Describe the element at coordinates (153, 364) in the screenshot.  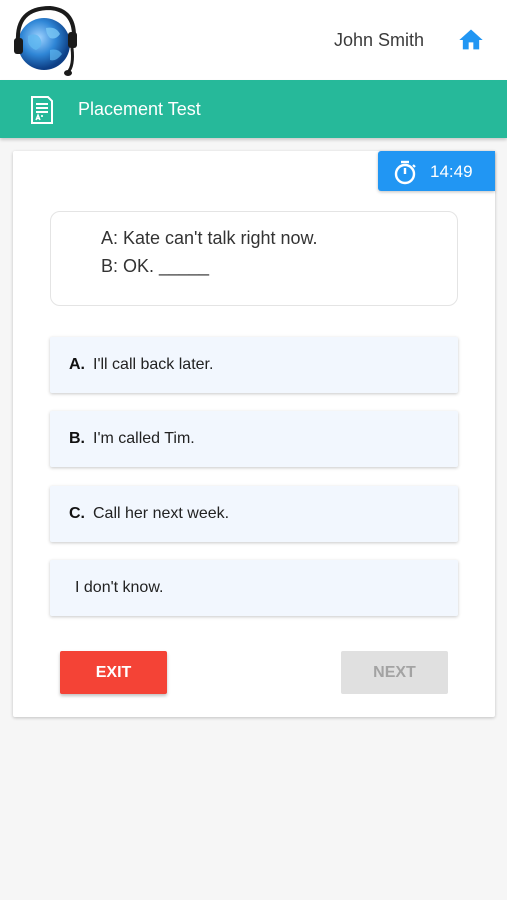
I see `option-text: I'll call back later.` at that location.